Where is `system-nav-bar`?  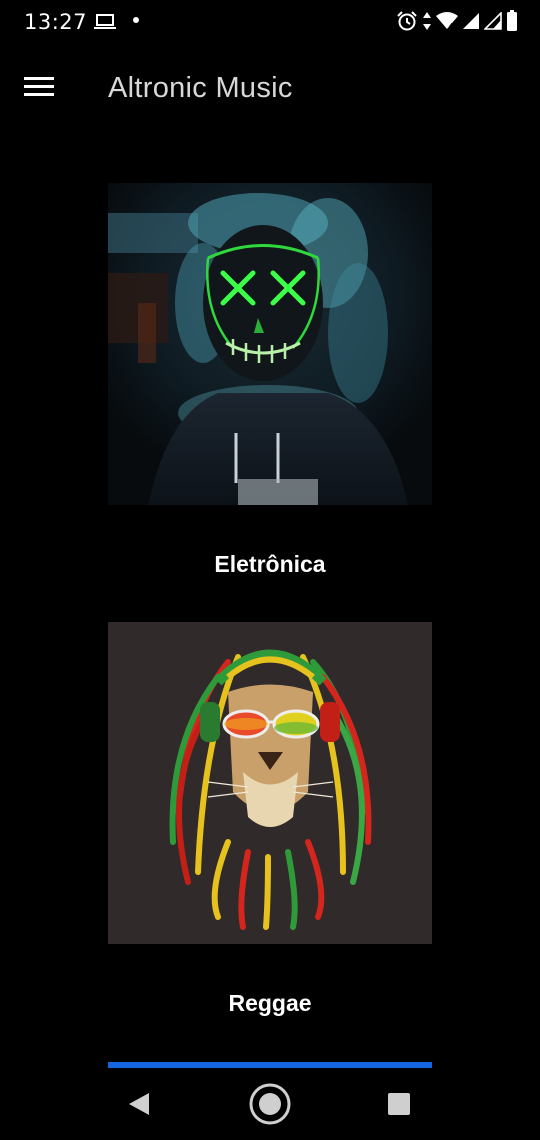 system-nav-bar is located at coordinates (270, 1104).